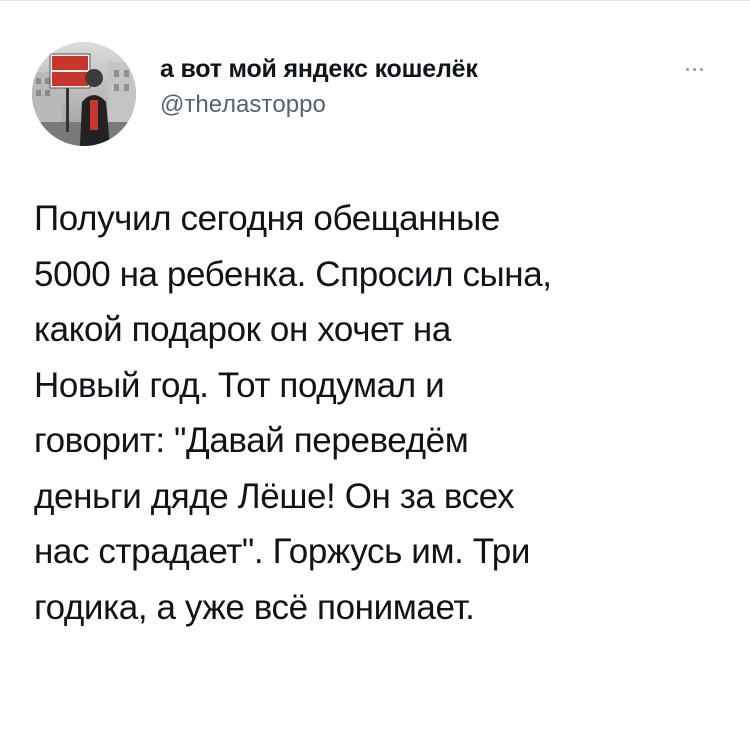  What do you see at coordinates (319, 69) in the screenshot?
I see `author-display-name: а вот мой яндекс кошелёк` at bounding box center [319, 69].